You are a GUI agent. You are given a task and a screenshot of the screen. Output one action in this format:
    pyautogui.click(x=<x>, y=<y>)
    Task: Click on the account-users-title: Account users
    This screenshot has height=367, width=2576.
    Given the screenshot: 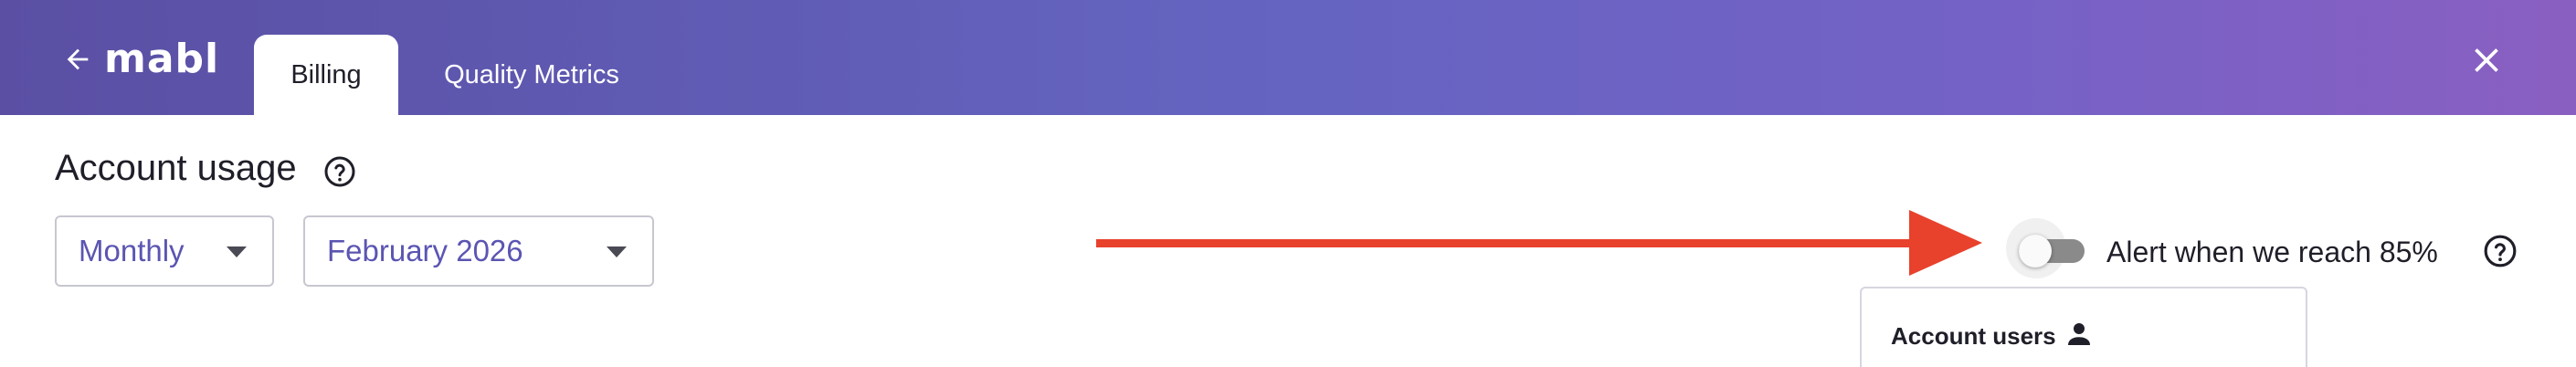 What is the action you would take?
    pyautogui.click(x=1973, y=336)
    